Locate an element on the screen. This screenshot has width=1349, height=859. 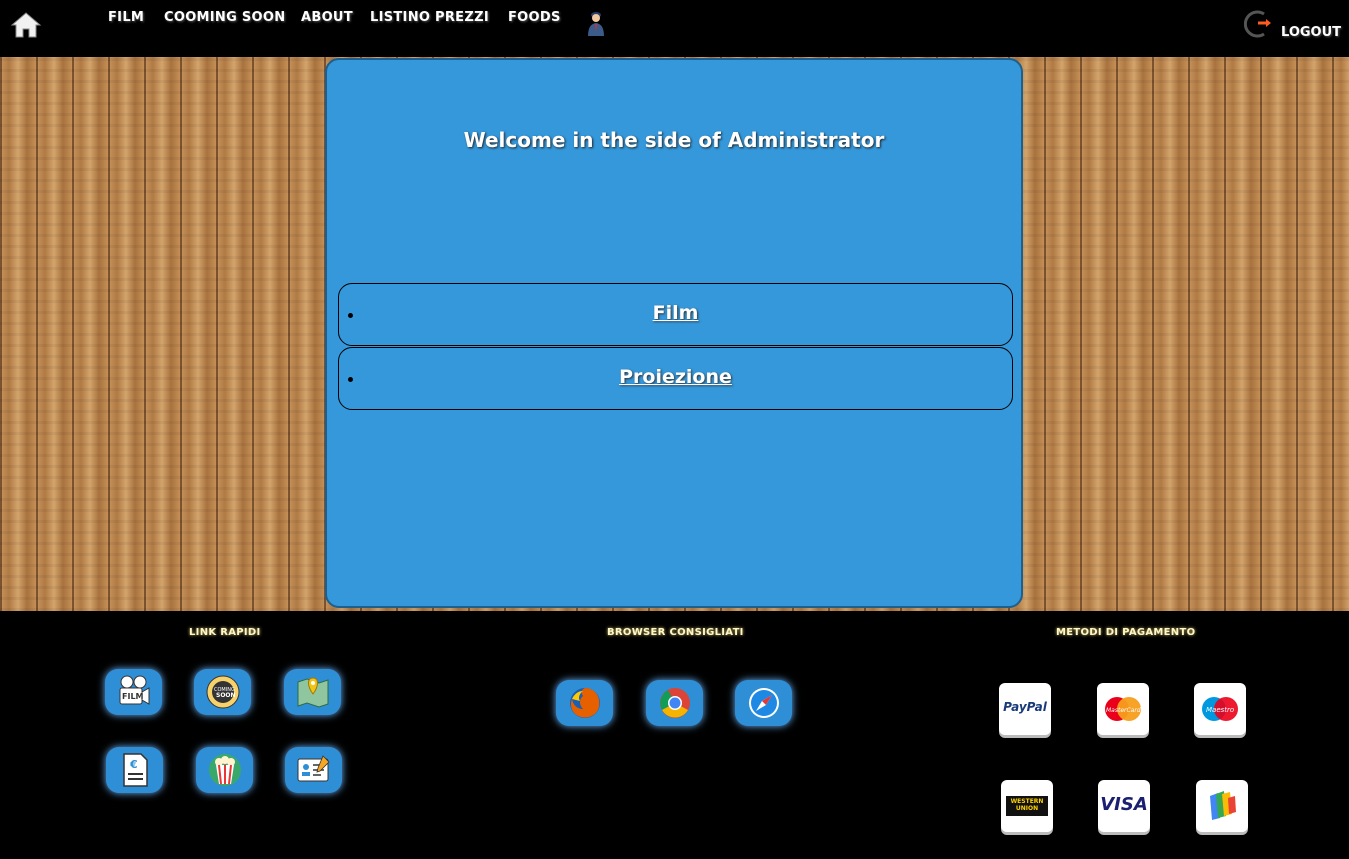
safari-icon is located at coordinates (764, 703).